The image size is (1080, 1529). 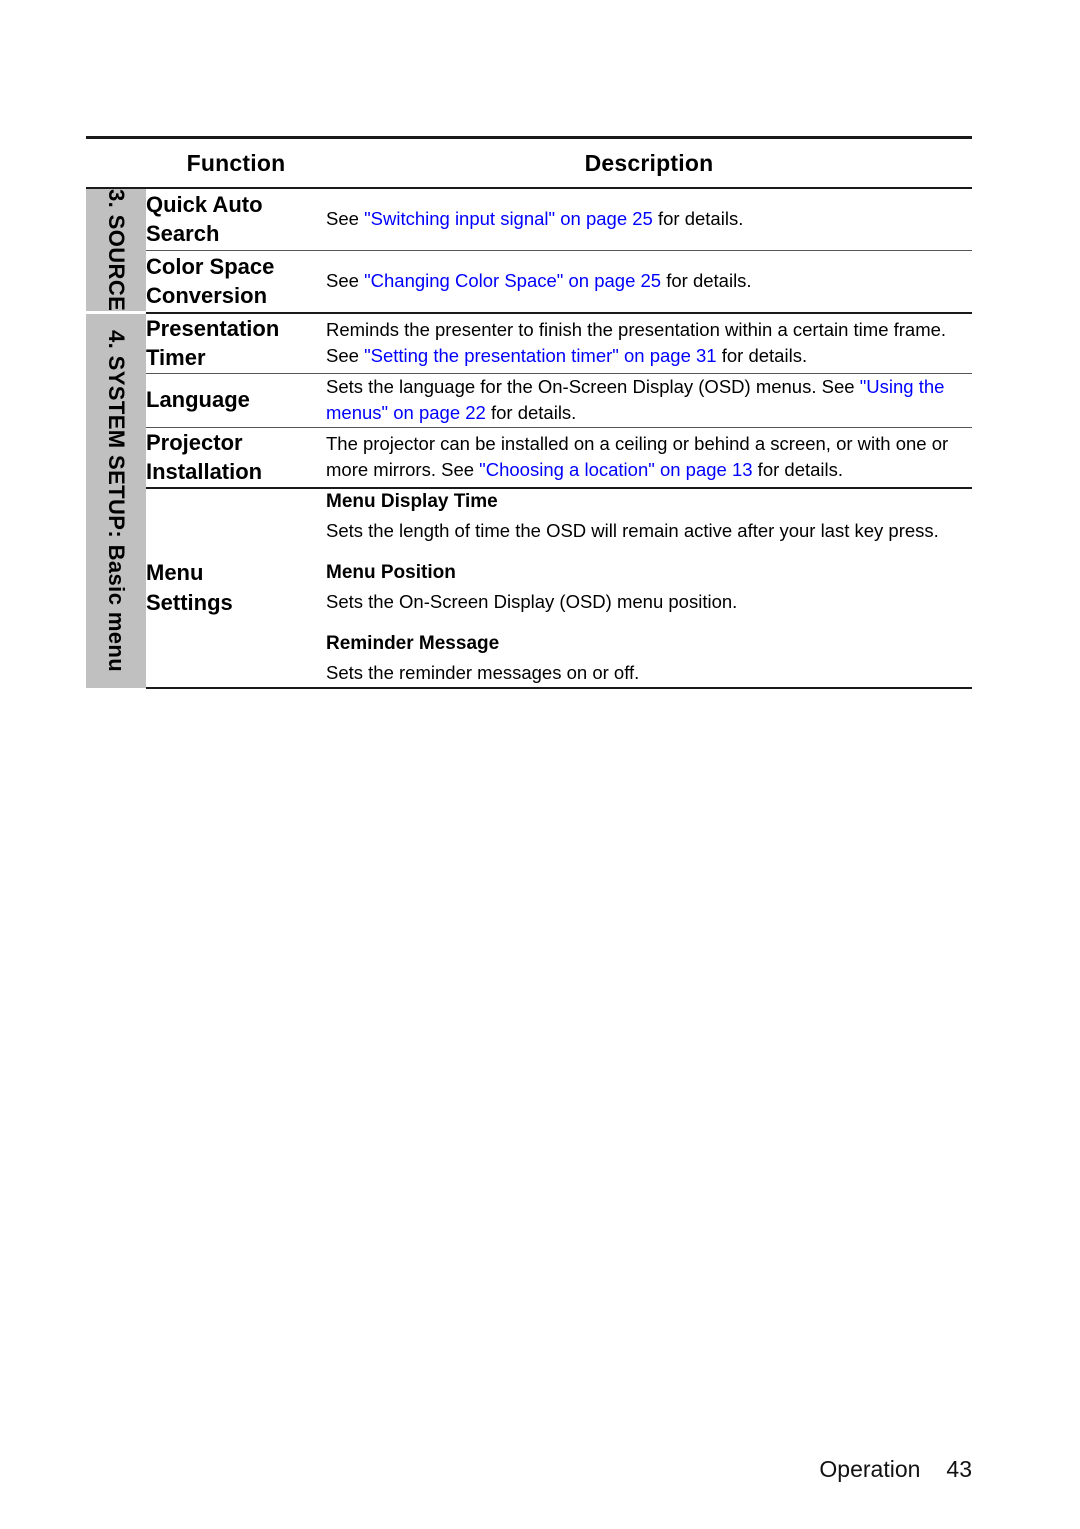 What do you see at coordinates (210, 266) in the screenshot?
I see `function-label-line1: Color Space` at bounding box center [210, 266].